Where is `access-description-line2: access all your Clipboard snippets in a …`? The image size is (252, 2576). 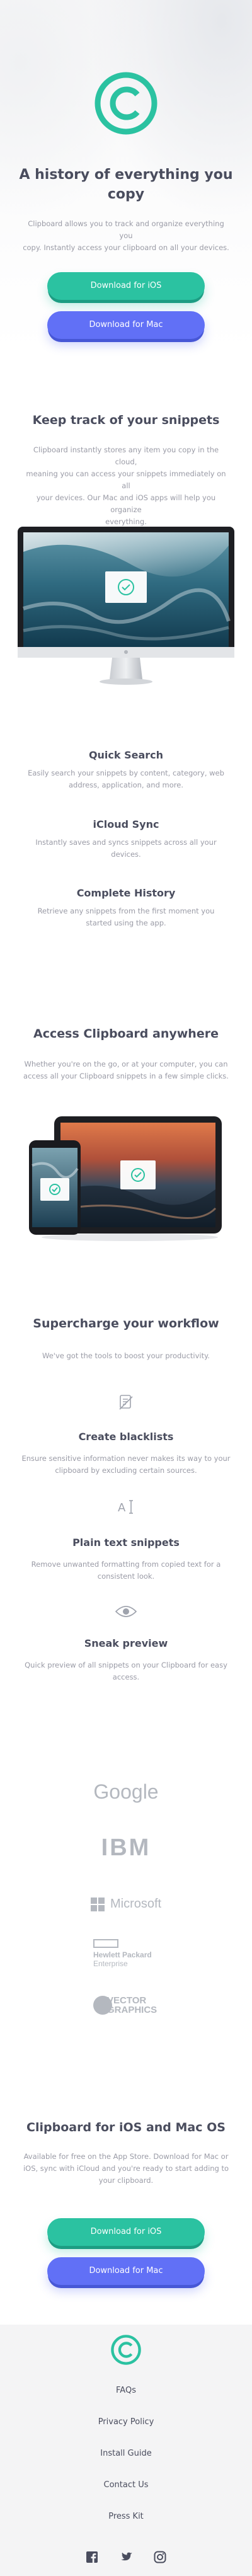
access-description-line2: access all your Clipboard snippets in a … is located at coordinates (126, 1076).